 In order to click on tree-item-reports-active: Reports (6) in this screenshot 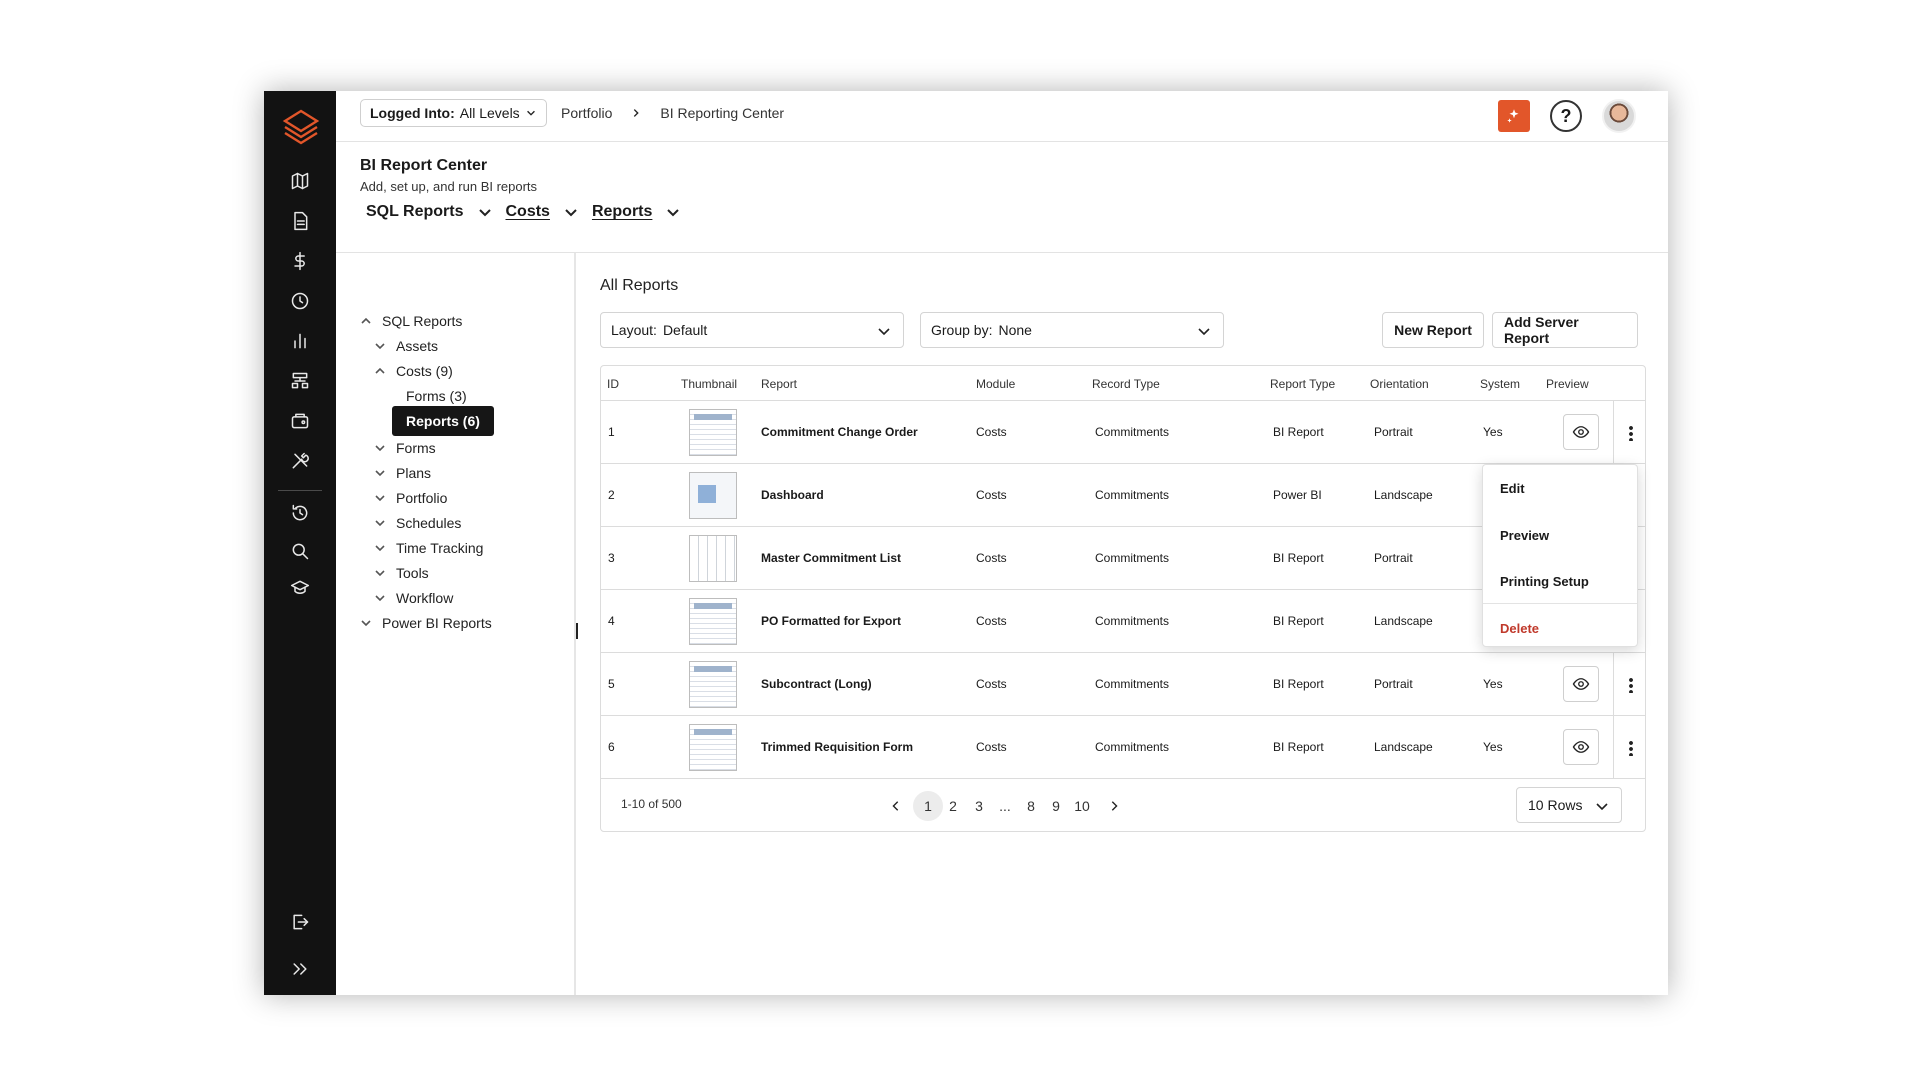, I will do `click(443, 421)`.